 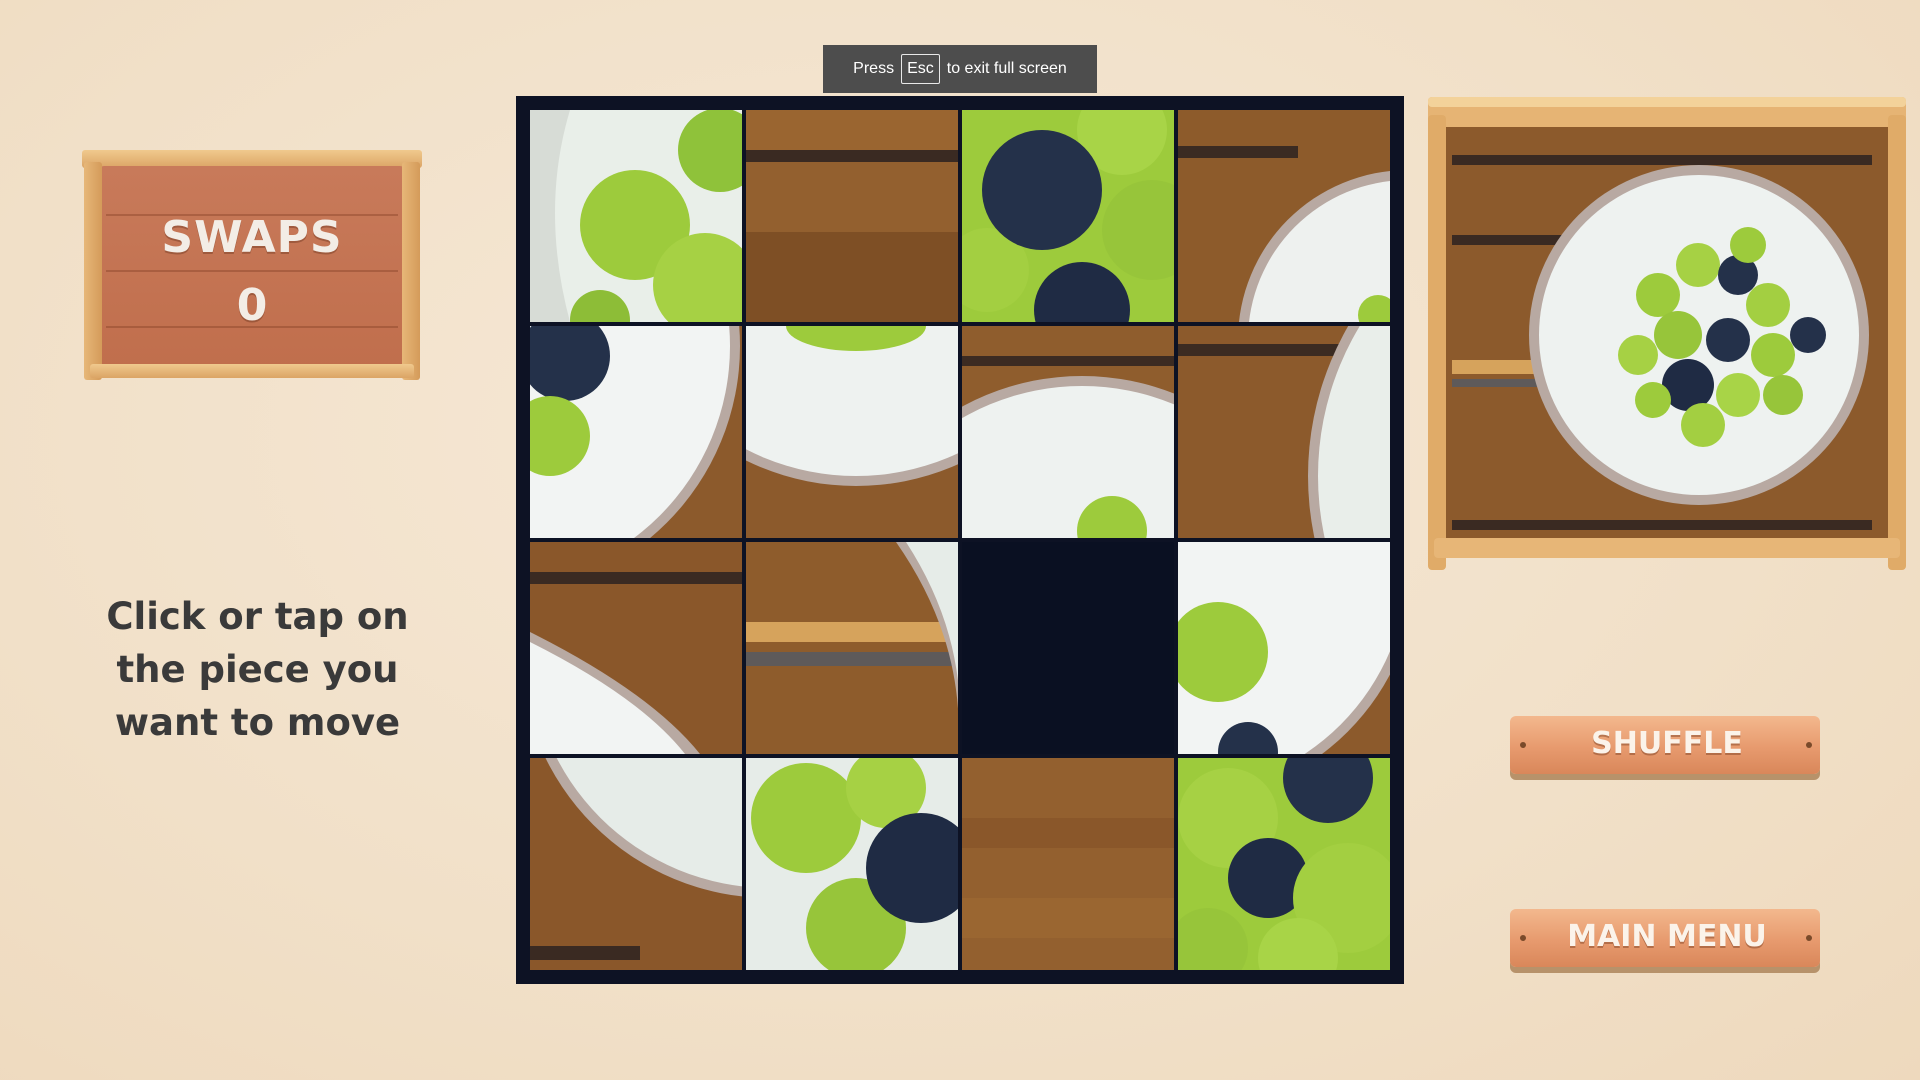 I want to click on toast-press: Press, so click(x=874, y=68).